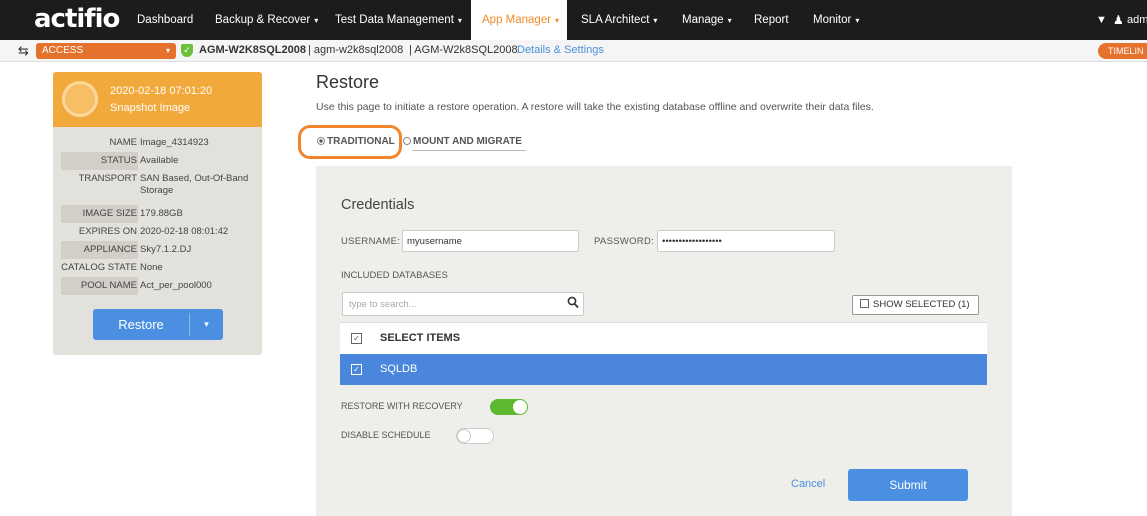 This screenshot has height=516, width=1147. I want to click on prop-row: APPLIANCE Sky7.1.2.DJ, so click(157, 250).